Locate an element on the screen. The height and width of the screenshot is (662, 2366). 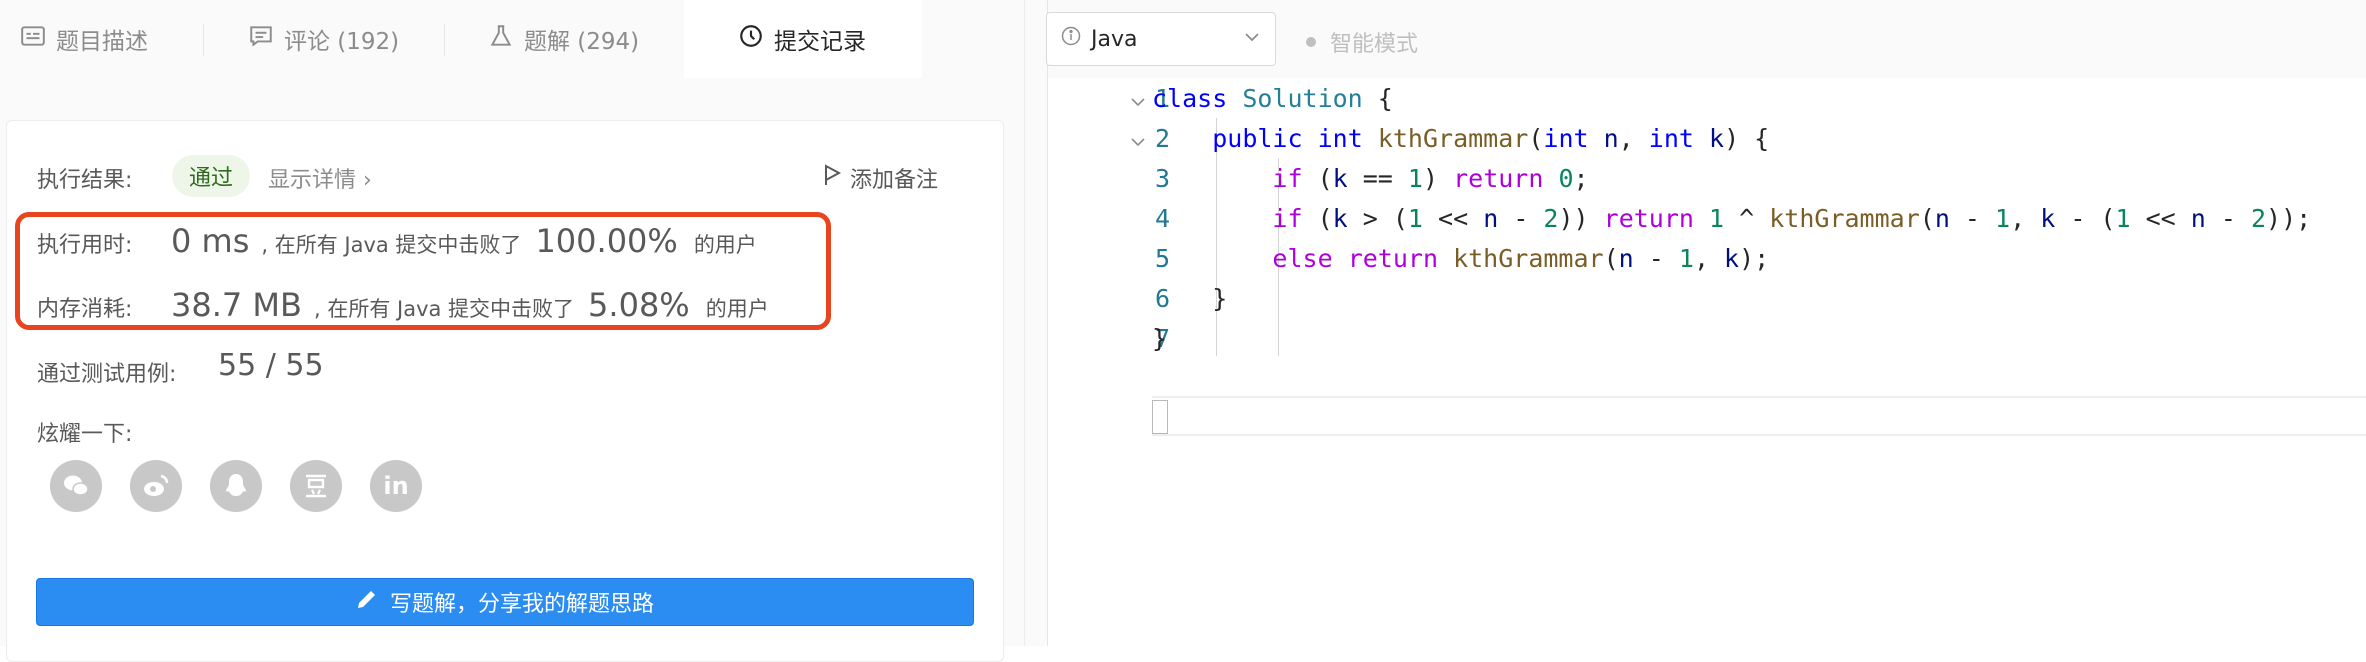
tab-comments: 评论 (192) is located at coordinates (323, 39).